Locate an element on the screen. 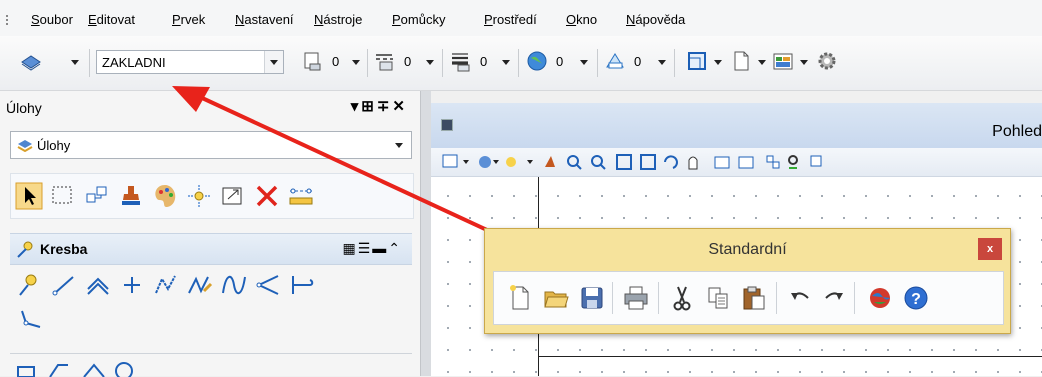  close-button: x is located at coordinates (990, 249).